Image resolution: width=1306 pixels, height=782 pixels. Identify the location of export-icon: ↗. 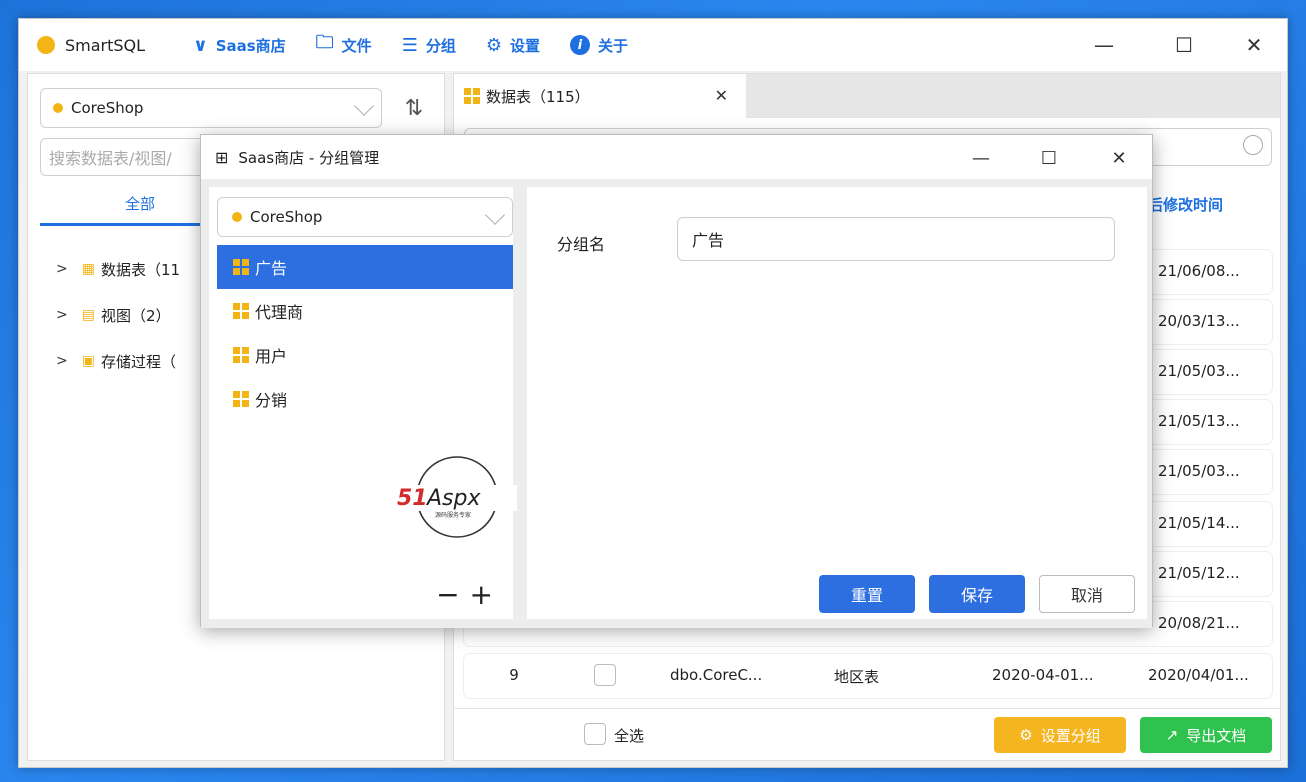
(1172, 735).